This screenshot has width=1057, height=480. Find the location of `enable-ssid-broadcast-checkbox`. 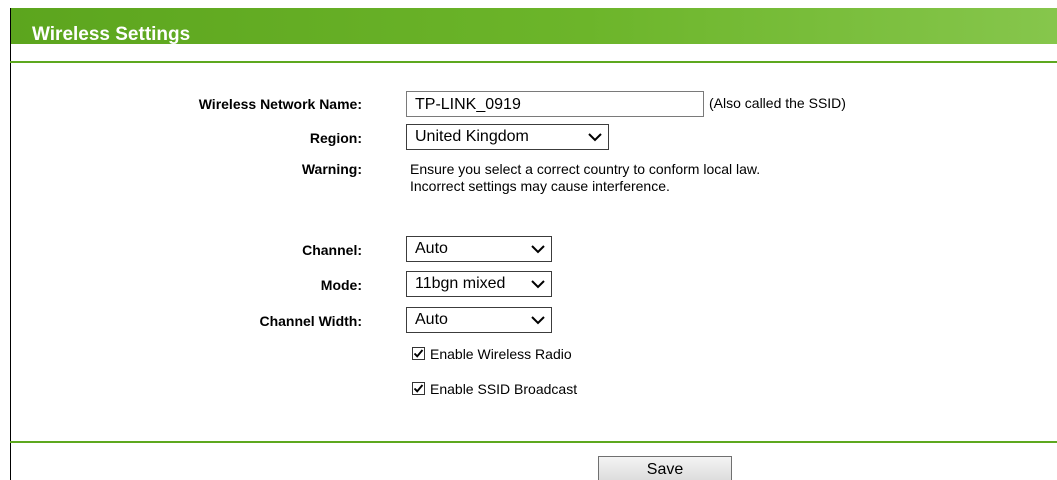

enable-ssid-broadcast-checkbox is located at coordinates (418, 388).